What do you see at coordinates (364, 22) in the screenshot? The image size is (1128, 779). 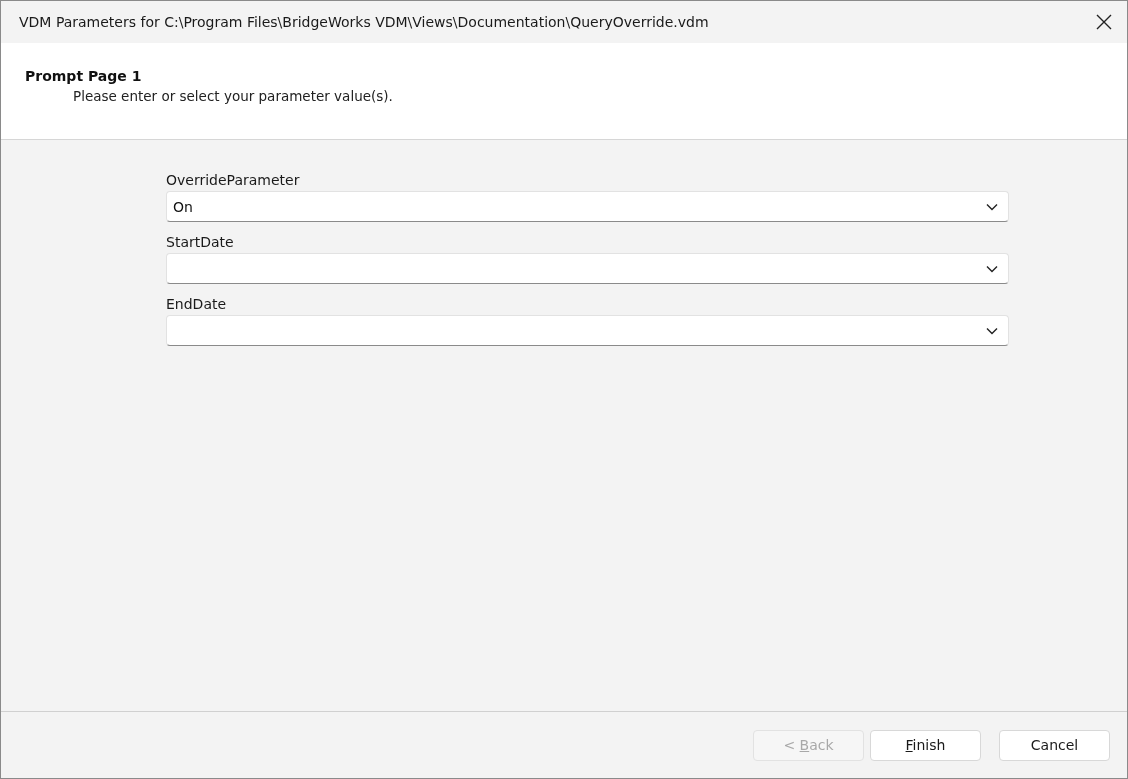 I see `window-title: VDM Parameters for C:\Program Files\BridgeWorks VDM\Views\Documentation\QueryOverride.vdm` at bounding box center [364, 22].